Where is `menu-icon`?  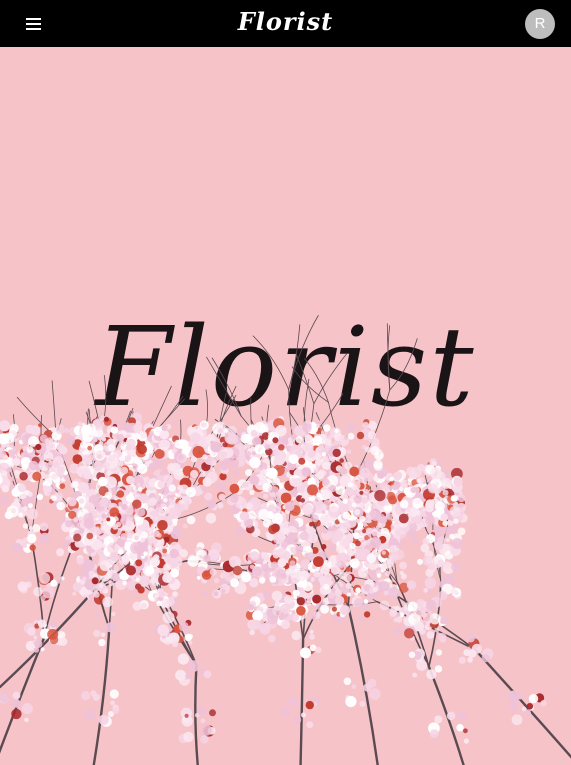 menu-icon is located at coordinates (34, 24).